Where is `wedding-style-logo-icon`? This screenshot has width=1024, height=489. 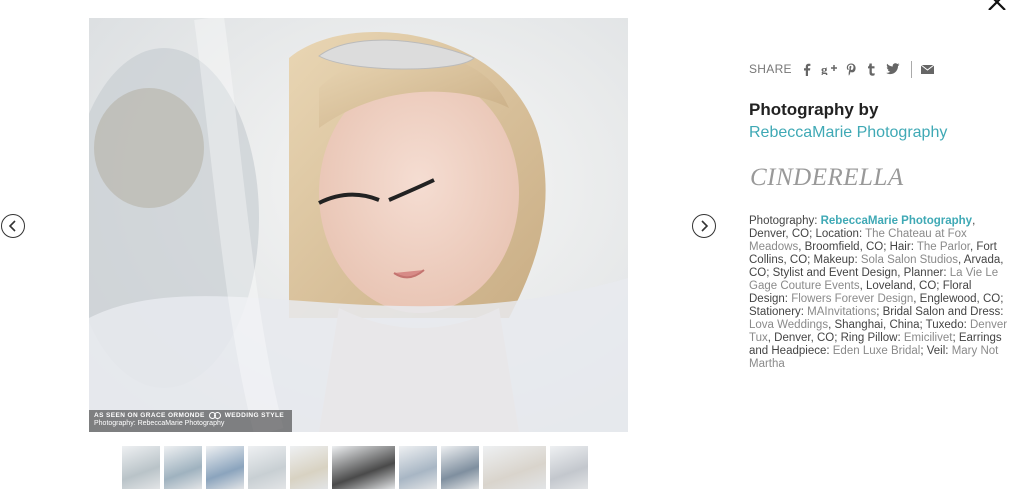 wedding-style-logo-icon is located at coordinates (214, 415).